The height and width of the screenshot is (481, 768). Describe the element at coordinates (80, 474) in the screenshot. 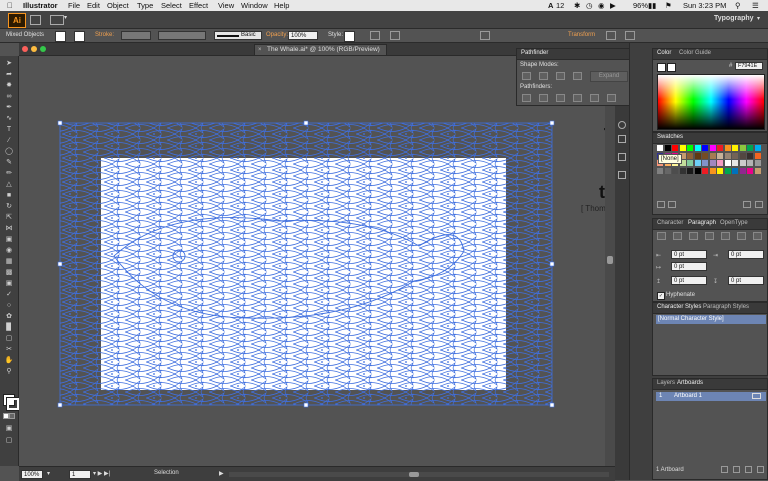

I see `artboard-number-field: 1` at that location.